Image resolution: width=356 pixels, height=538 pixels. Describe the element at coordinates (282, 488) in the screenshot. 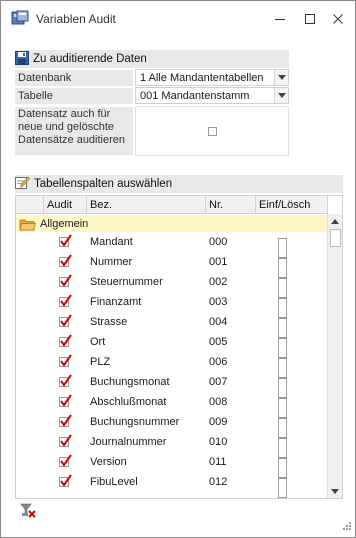

I see `einf-loesch-checkbox` at that location.